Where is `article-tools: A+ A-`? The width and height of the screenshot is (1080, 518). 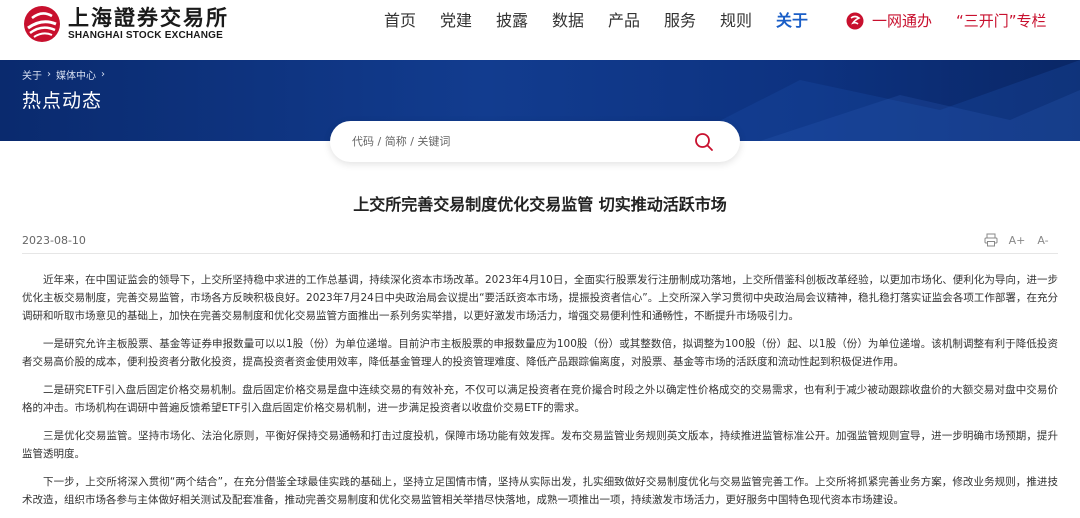 article-tools: A+ A- is located at coordinates (1015, 240).